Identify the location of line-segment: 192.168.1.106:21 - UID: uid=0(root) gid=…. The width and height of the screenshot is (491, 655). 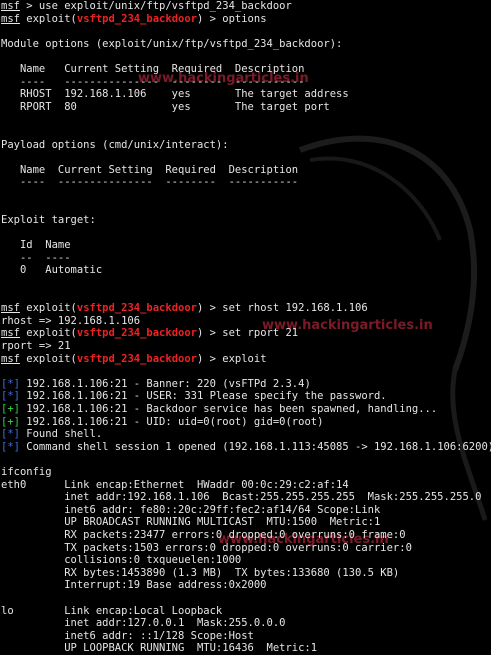
(171, 421).